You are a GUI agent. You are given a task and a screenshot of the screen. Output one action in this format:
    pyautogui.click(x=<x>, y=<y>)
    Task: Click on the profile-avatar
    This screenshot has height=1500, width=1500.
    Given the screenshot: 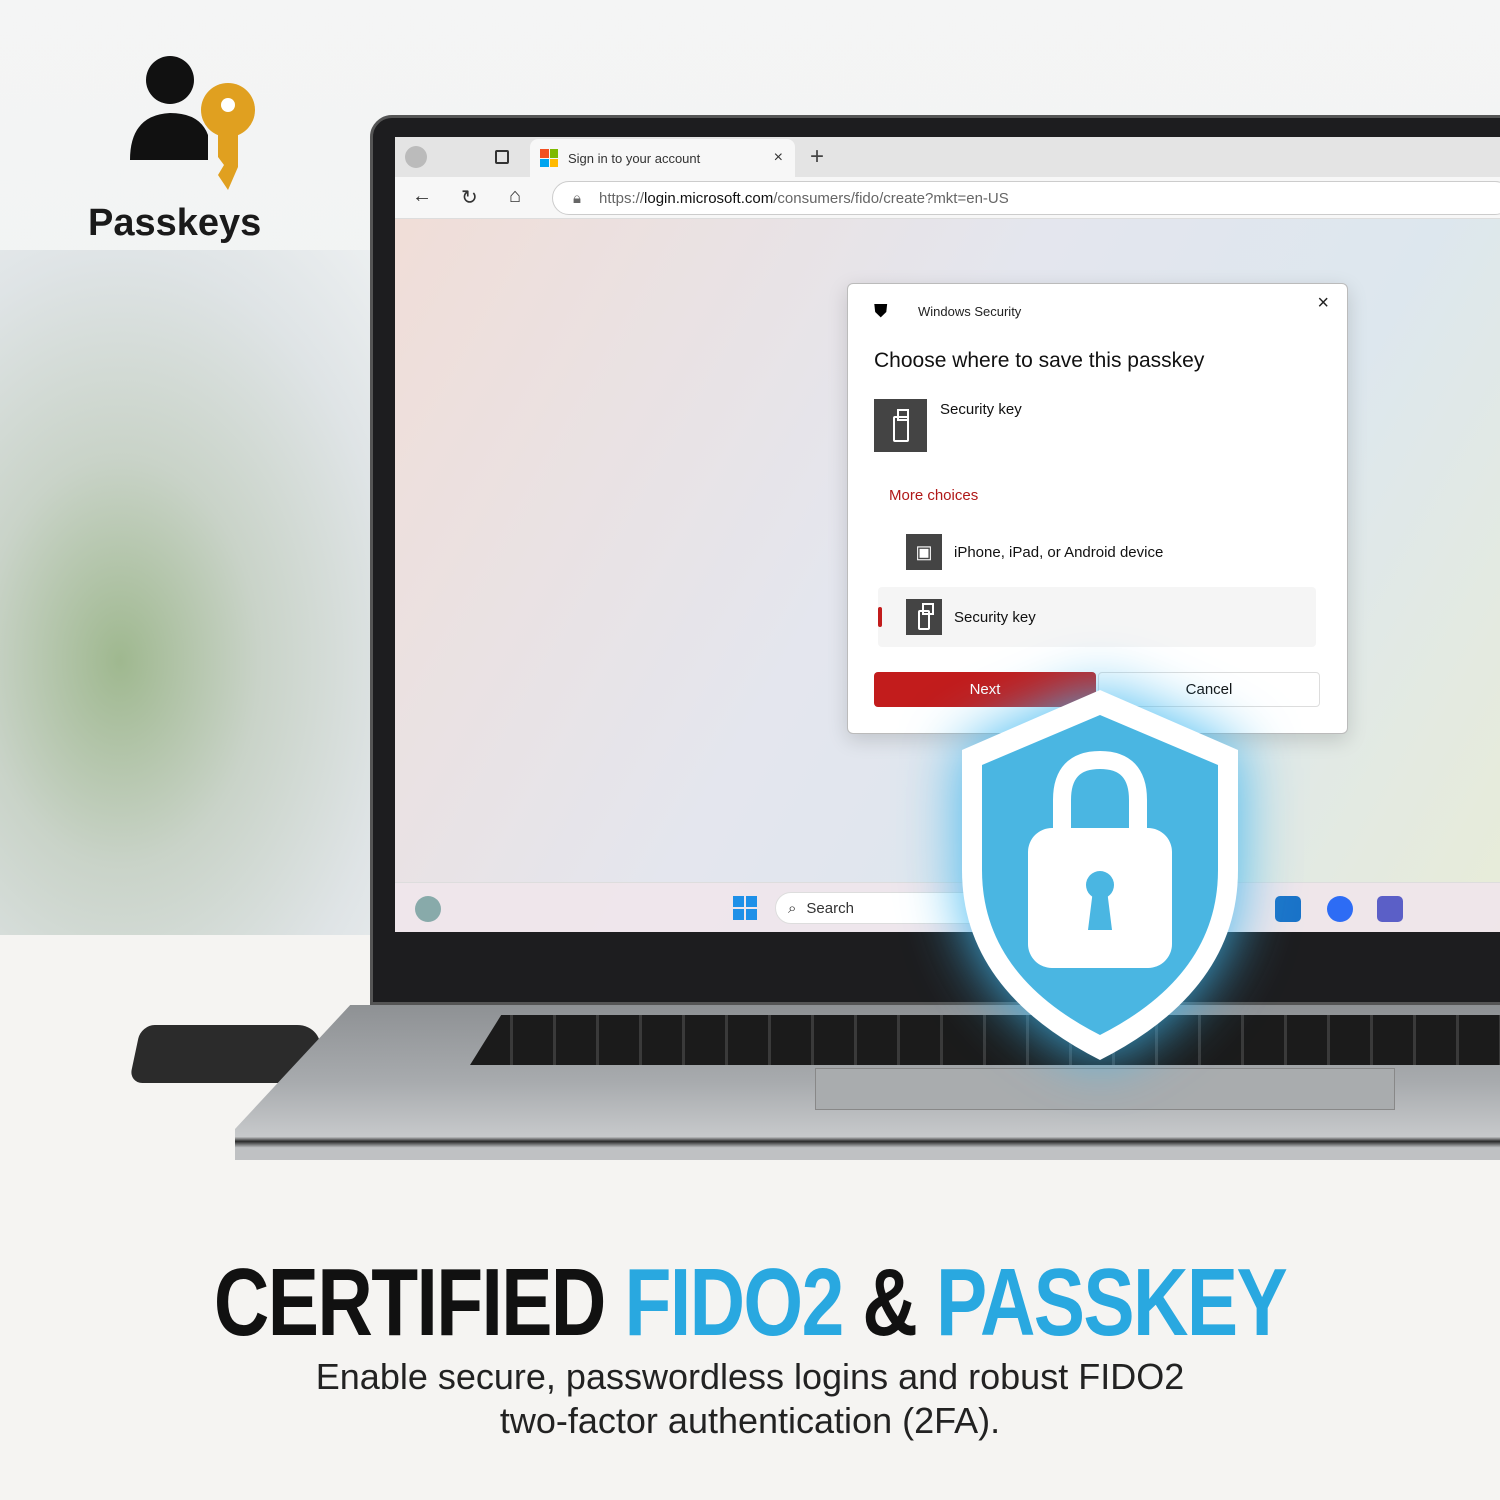 What is the action you would take?
    pyautogui.click(x=416, y=157)
    